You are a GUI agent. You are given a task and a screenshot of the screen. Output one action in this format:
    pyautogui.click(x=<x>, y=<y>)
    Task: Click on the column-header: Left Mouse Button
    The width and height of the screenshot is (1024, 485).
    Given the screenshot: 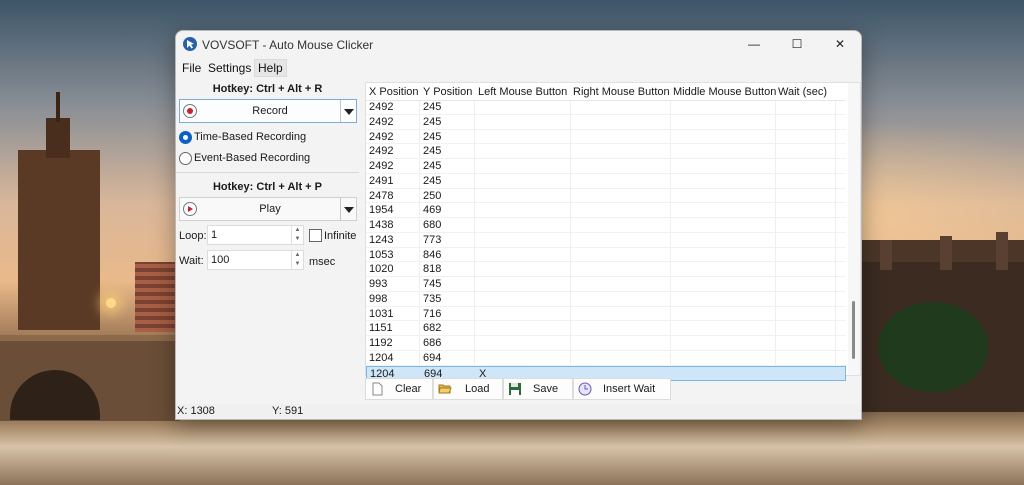 What is the action you would take?
    pyautogui.click(x=522, y=92)
    